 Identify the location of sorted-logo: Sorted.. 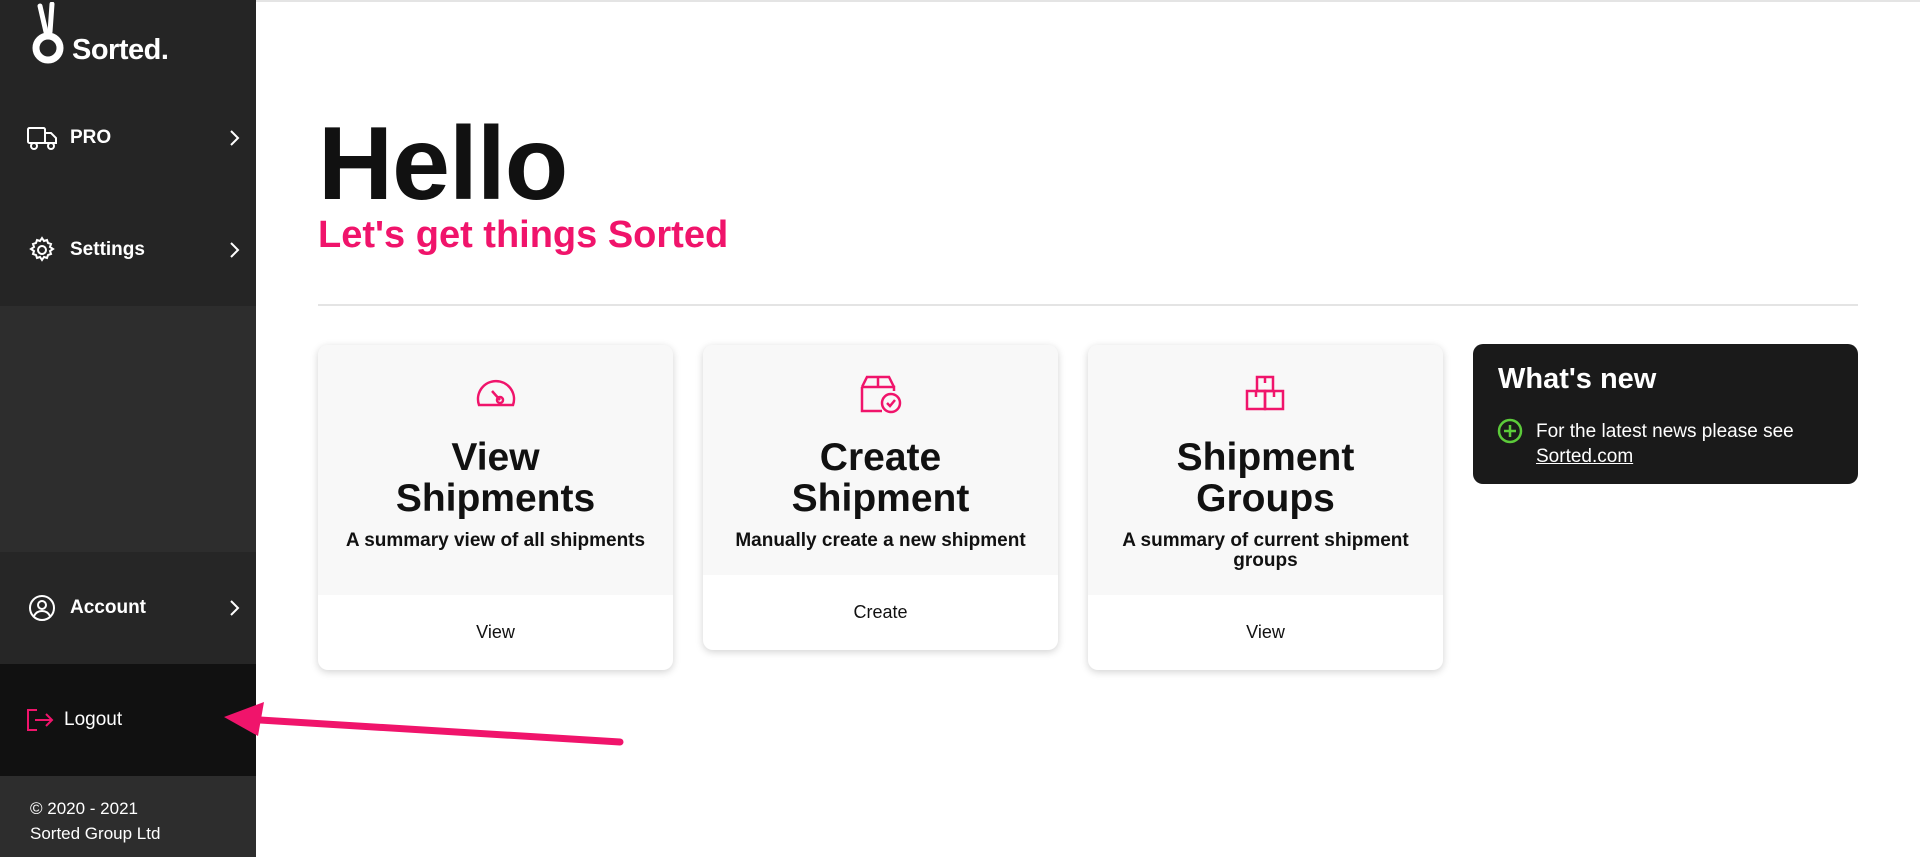
(128, 41).